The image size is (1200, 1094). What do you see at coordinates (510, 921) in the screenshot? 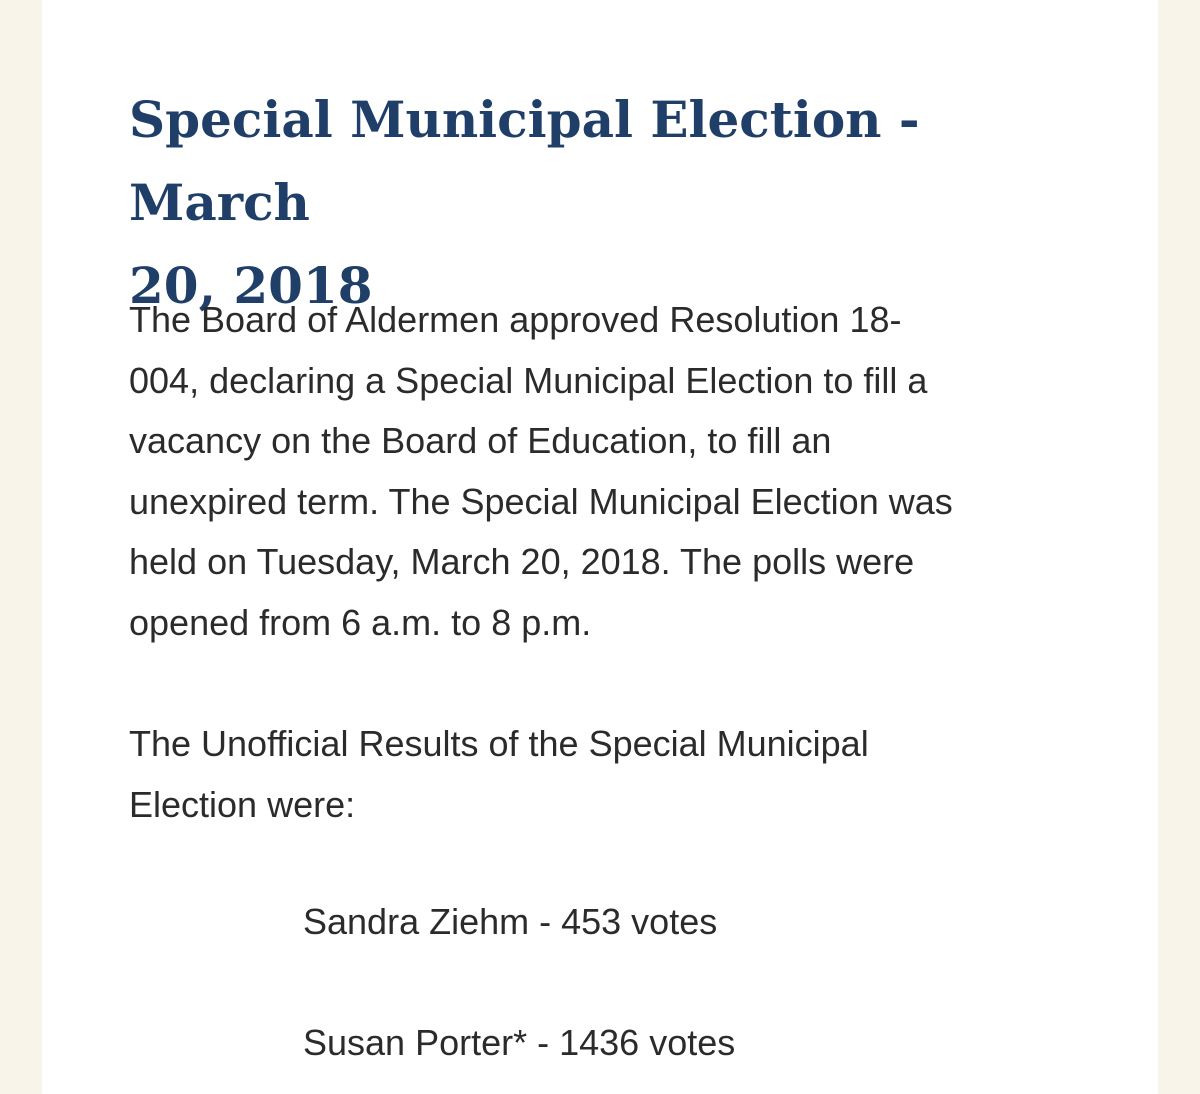
I see `result-item: Sandra Ziehm - 453 votes` at bounding box center [510, 921].